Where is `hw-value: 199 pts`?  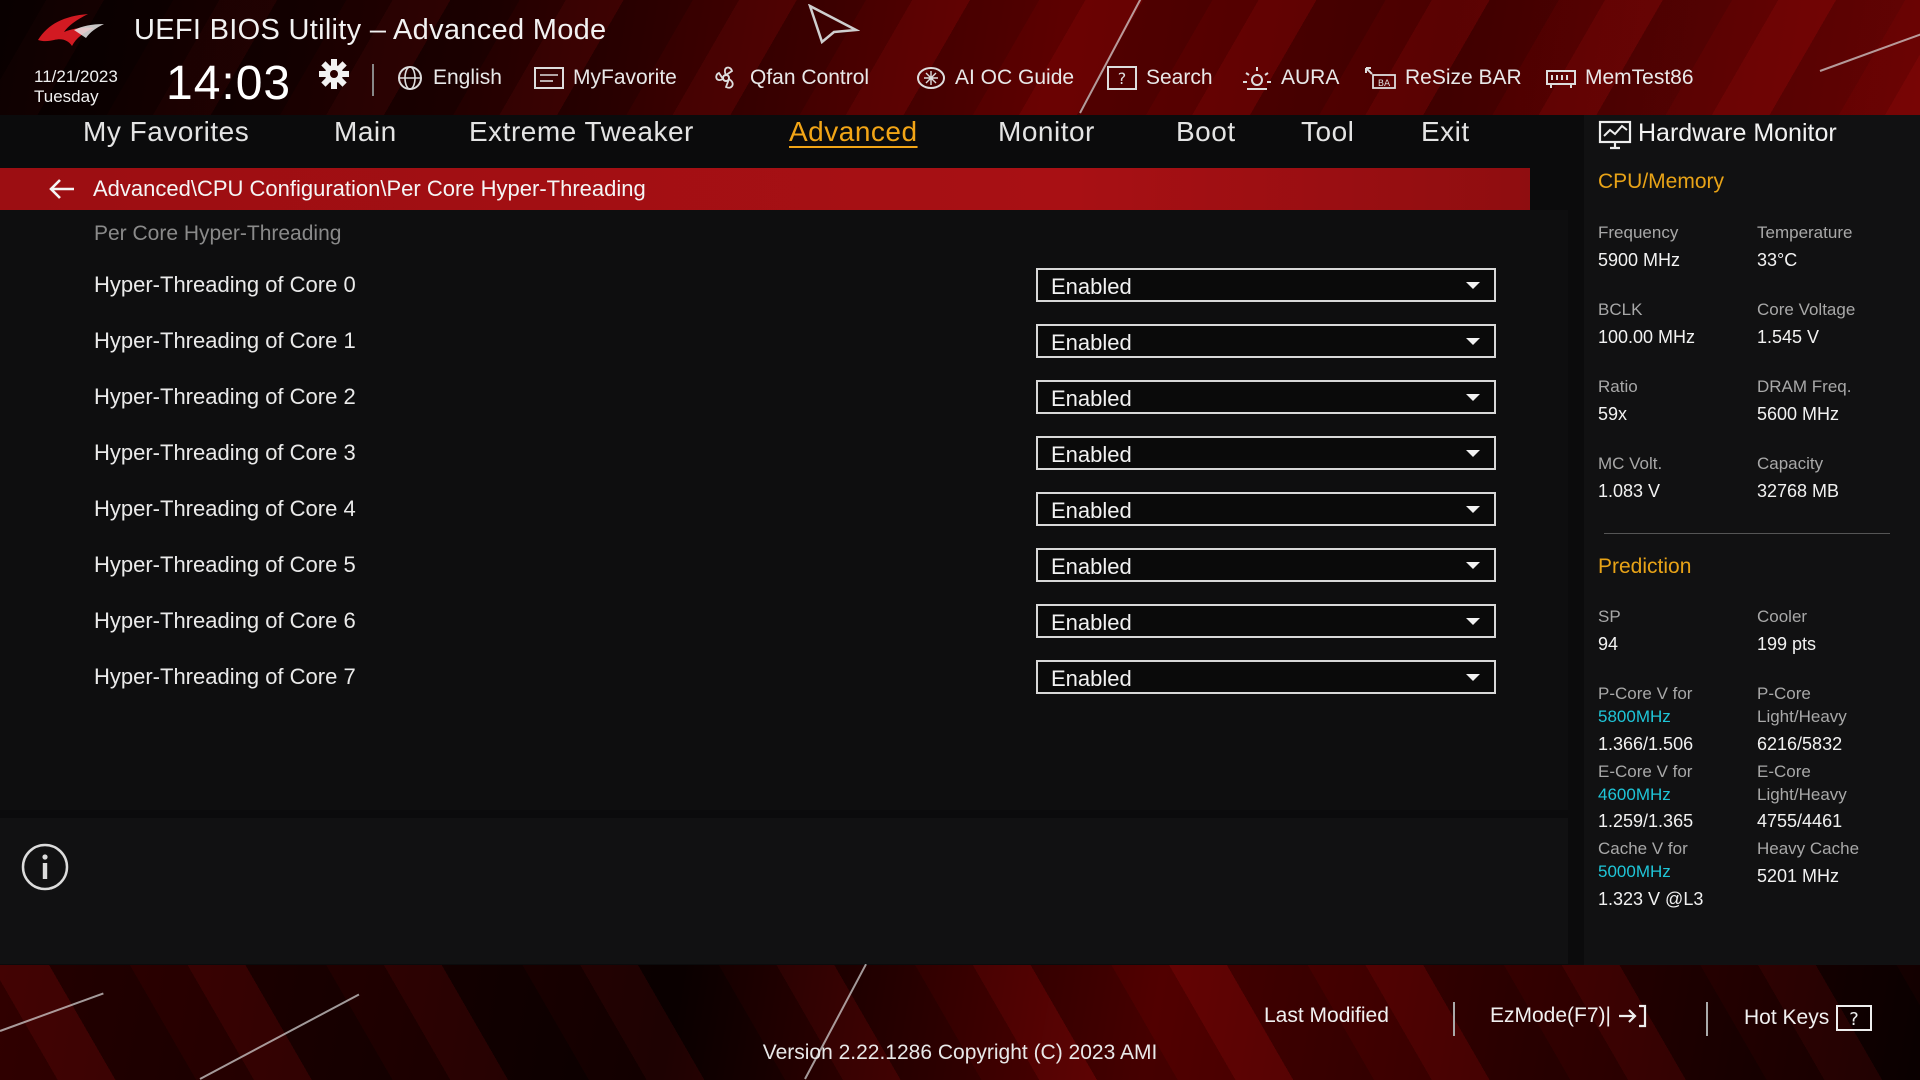
hw-value: 199 pts is located at coordinates (1787, 644).